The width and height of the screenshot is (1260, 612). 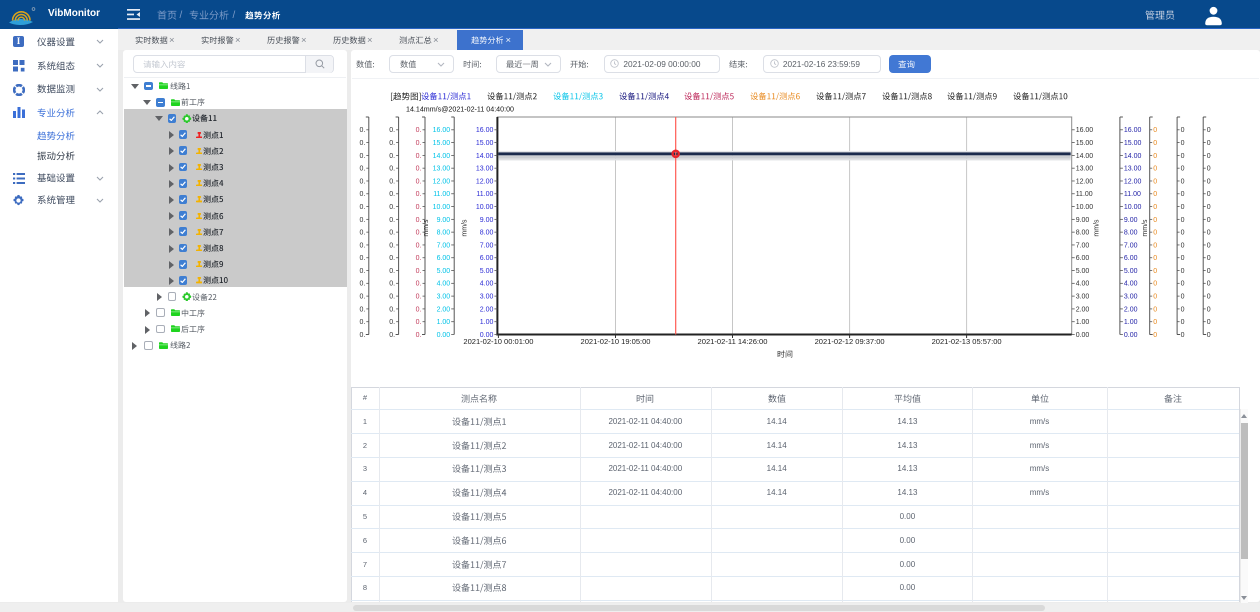 What do you see at coordinates (616, 342) in the screenshot?
I see `svg-text: 2021-02-10 19:05:00` at bounding box center [616, 342].